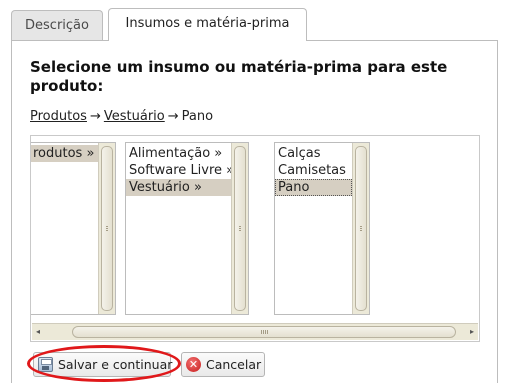 This screenshot has height=383, width=508. Describe the element at coordinates (178, 170) in the screenshot. I see `category-item-software-livre: Software Livre »` at that location.